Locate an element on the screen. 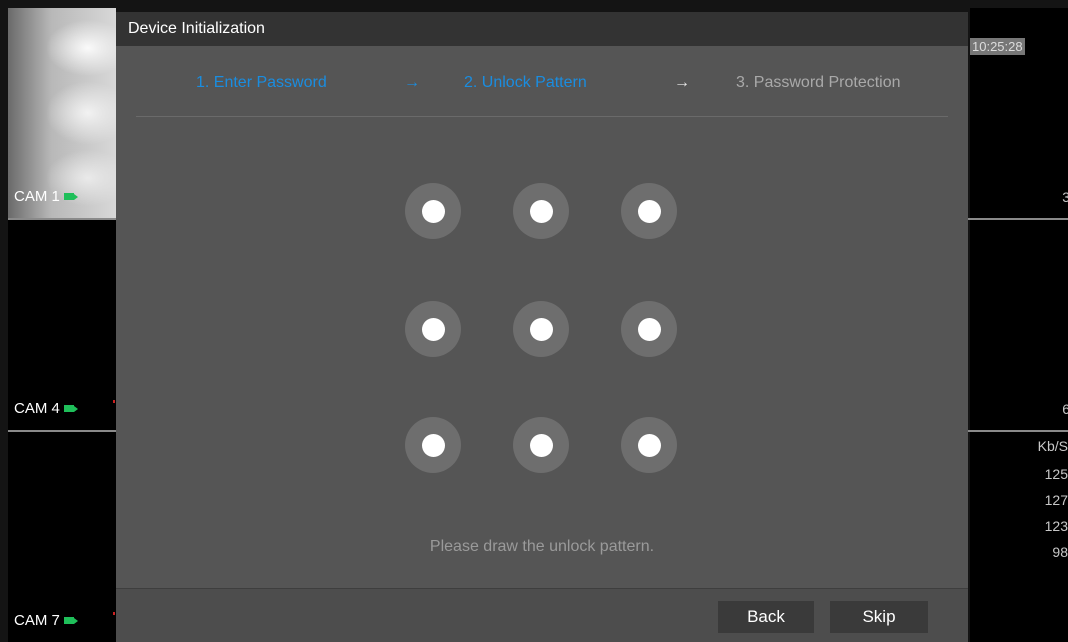 This screenshot has width=1068, height=642. step-unlock-pattern: 2. Unlock Pattern is located at coordinates (525, 82).